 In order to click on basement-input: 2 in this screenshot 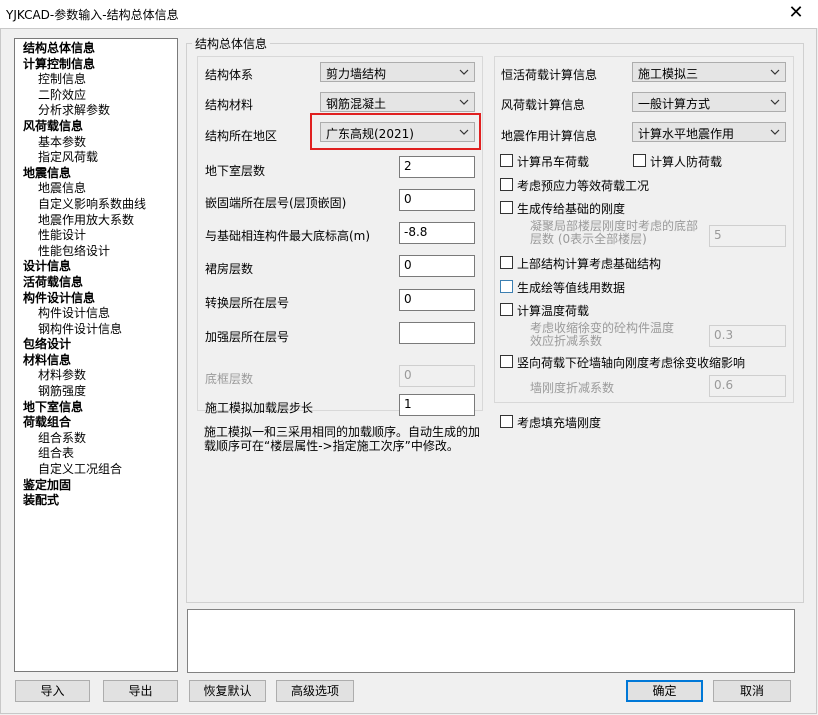, I will do `click(437, 167)`.